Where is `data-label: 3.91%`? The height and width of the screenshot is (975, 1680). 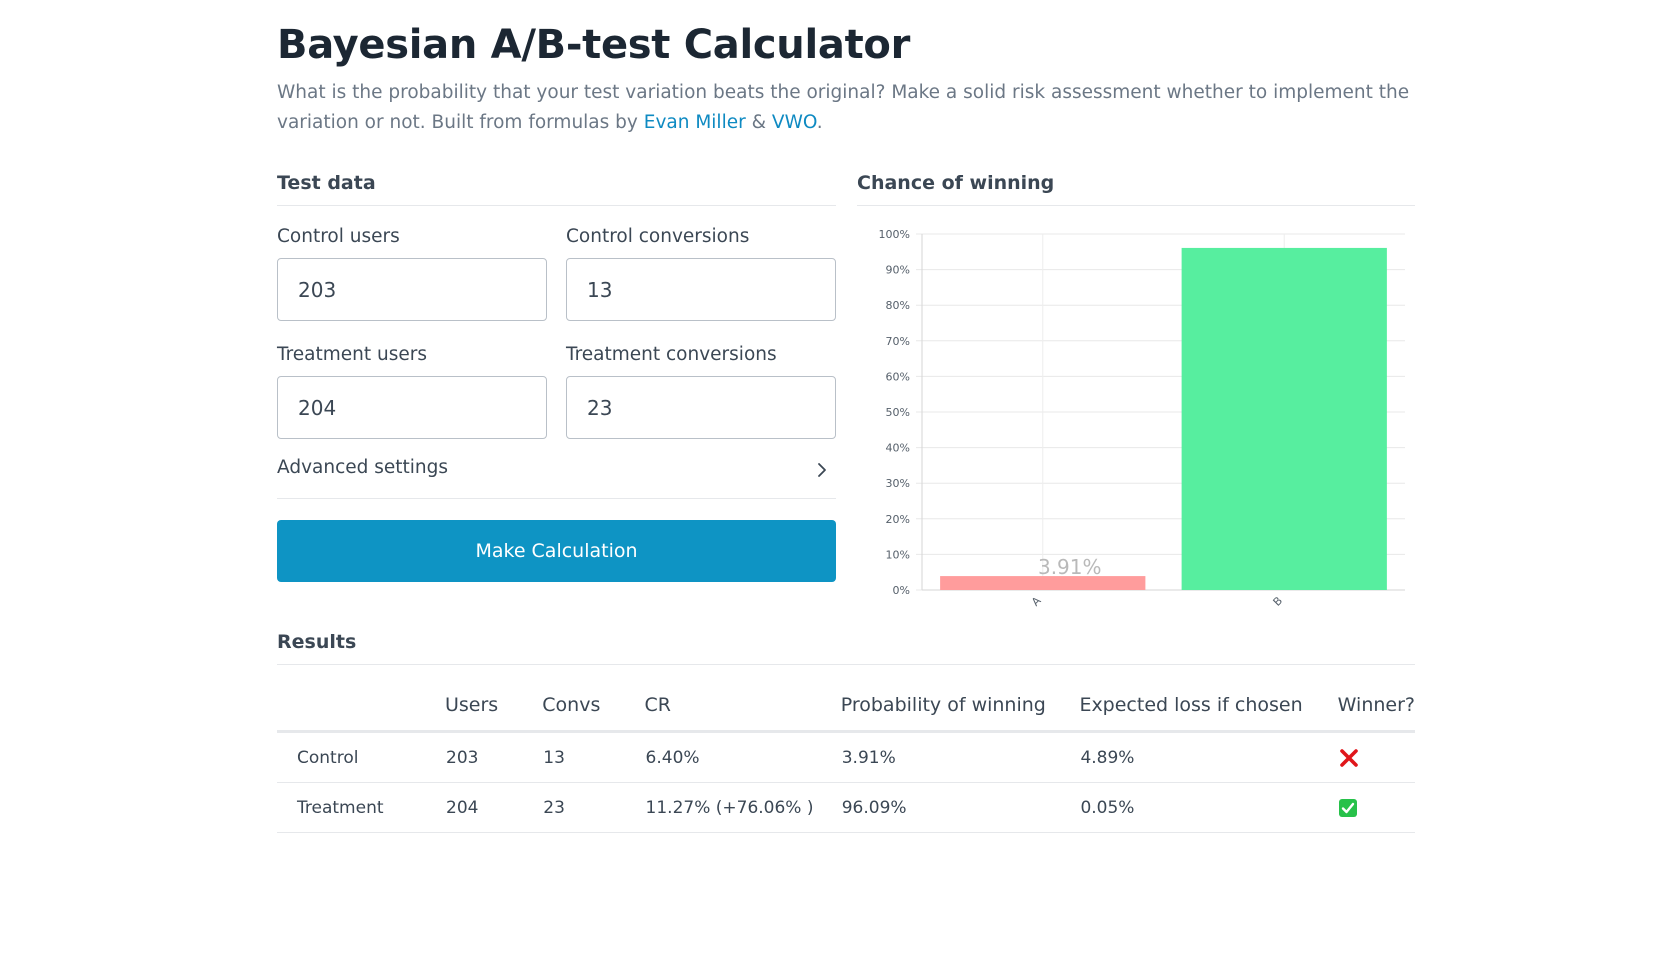
data-label: 3.91% is located at coordinates (1070, 567).